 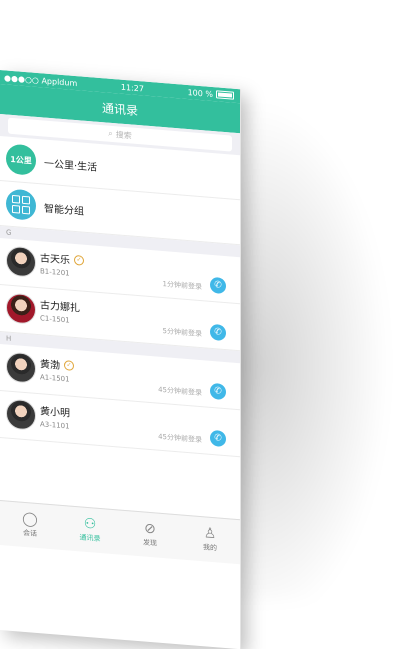 I want to click on tab-label: 发现, so click(x=150, y=543).